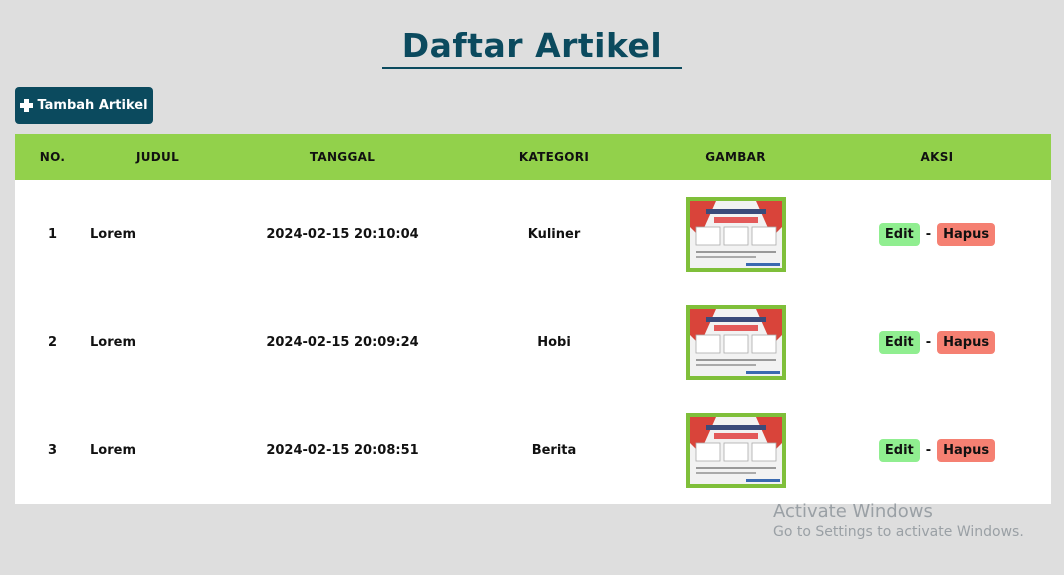 This screenshot has height=575, width=1064. What do you see at coordinates (898, 532) in the screenshot?
I see `watermark-subtitle: Go to Settings to activate Windows.` at bounding box center [898, 532].